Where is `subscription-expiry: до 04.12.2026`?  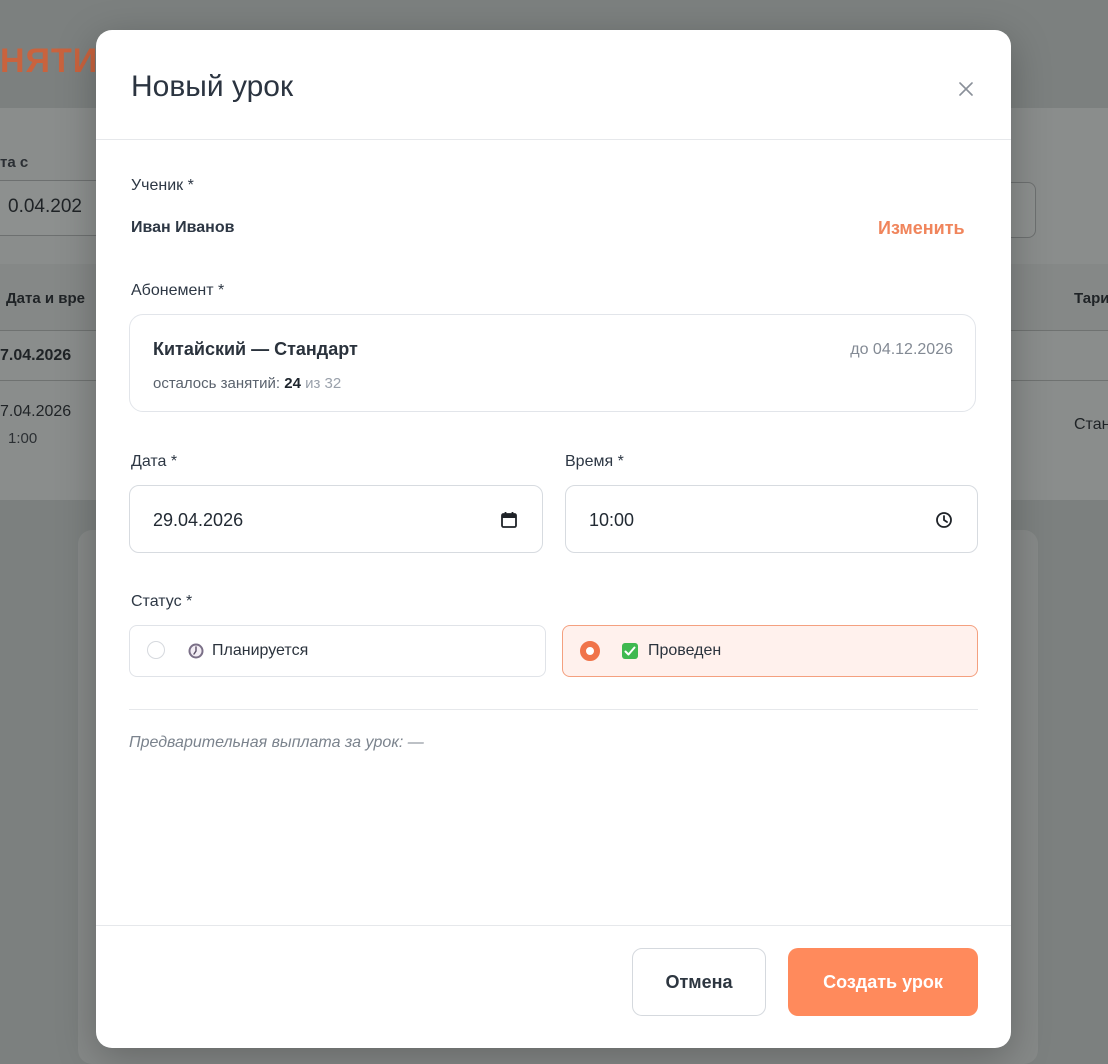
subscription-expiry: до 04.12.2026 is located at coordinates (901, 349).